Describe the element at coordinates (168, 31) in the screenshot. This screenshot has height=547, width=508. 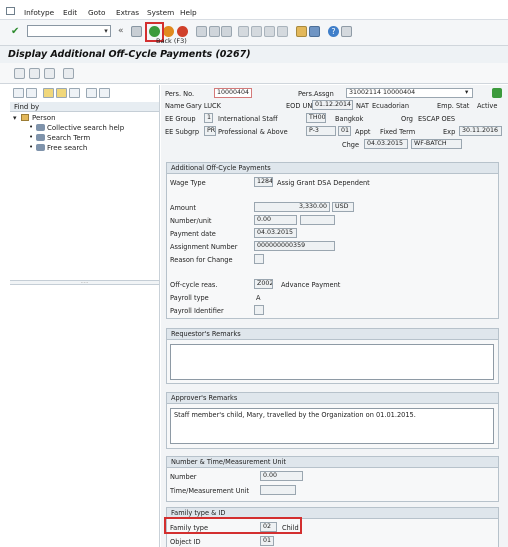
I see `exit-icon` at that location.